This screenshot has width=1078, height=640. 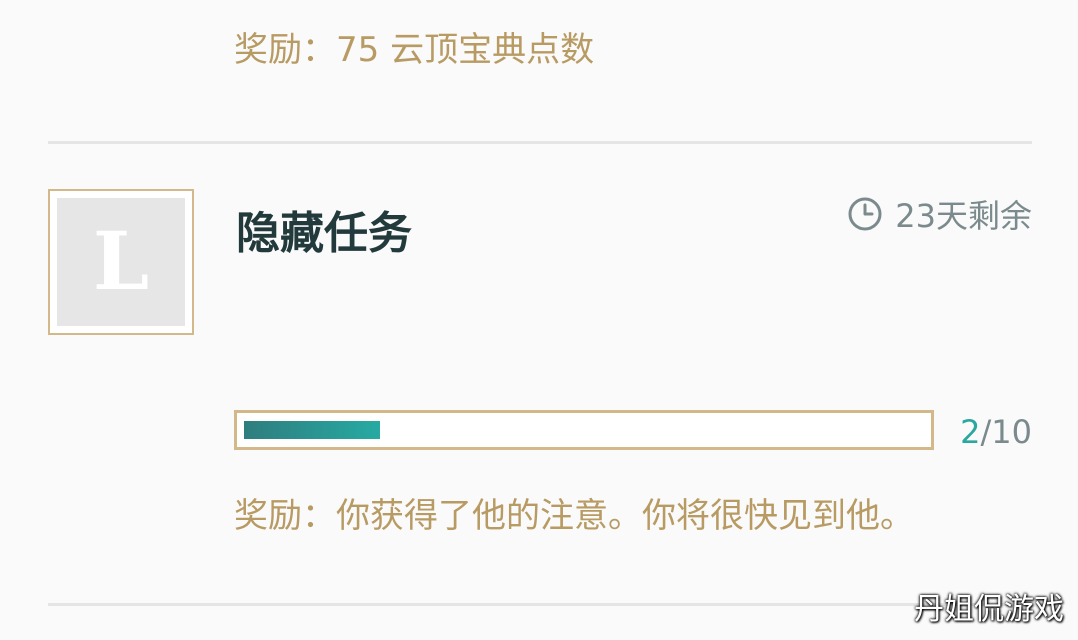 I want to click on progress-fill, so click(x=312, y=430).